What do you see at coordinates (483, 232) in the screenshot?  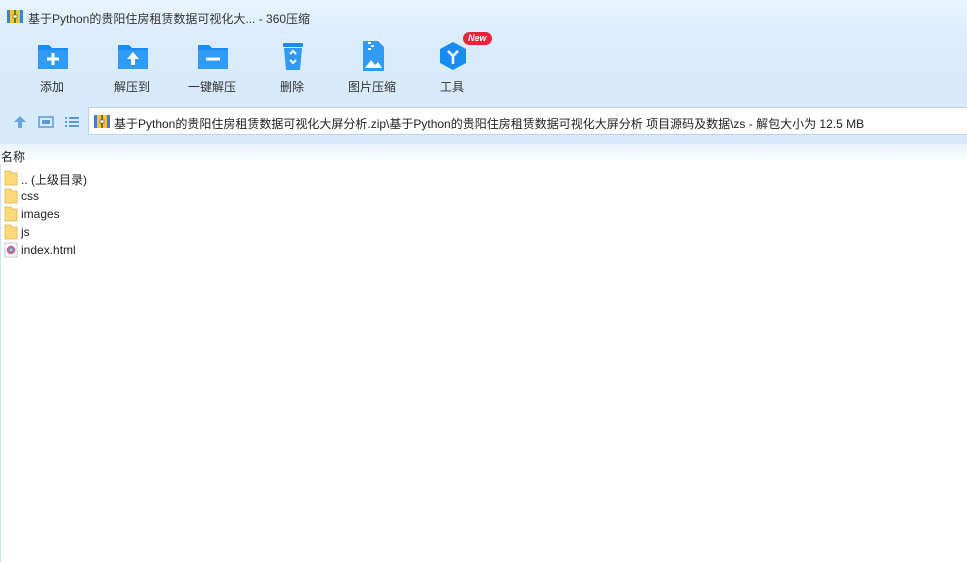 I see `list-item-js: js` at bounding box center [483, 232].